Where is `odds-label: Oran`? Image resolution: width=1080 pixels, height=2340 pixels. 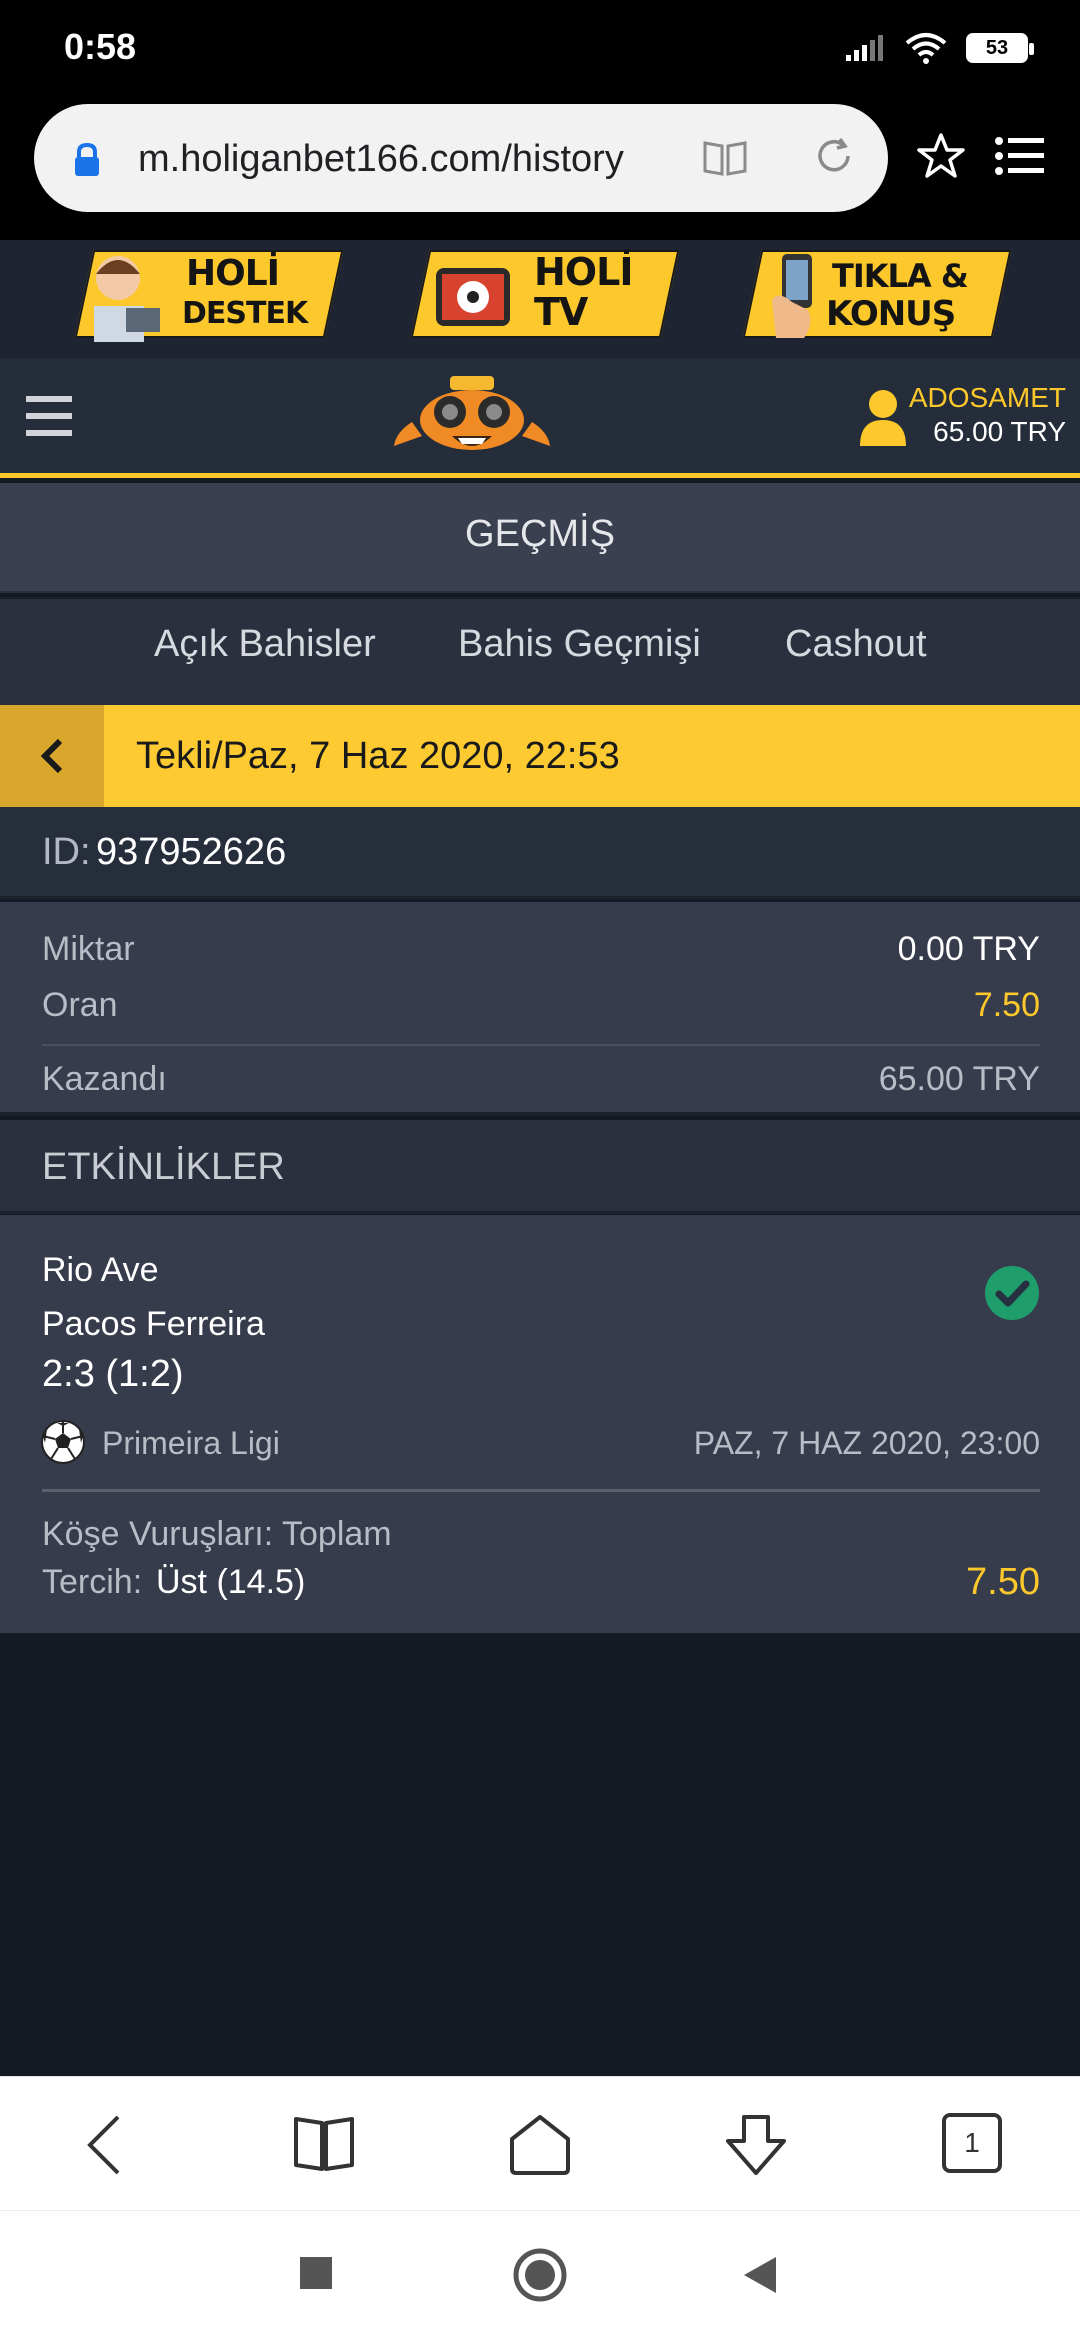
odds-label: Oran is located at coordinates (80, 1005).